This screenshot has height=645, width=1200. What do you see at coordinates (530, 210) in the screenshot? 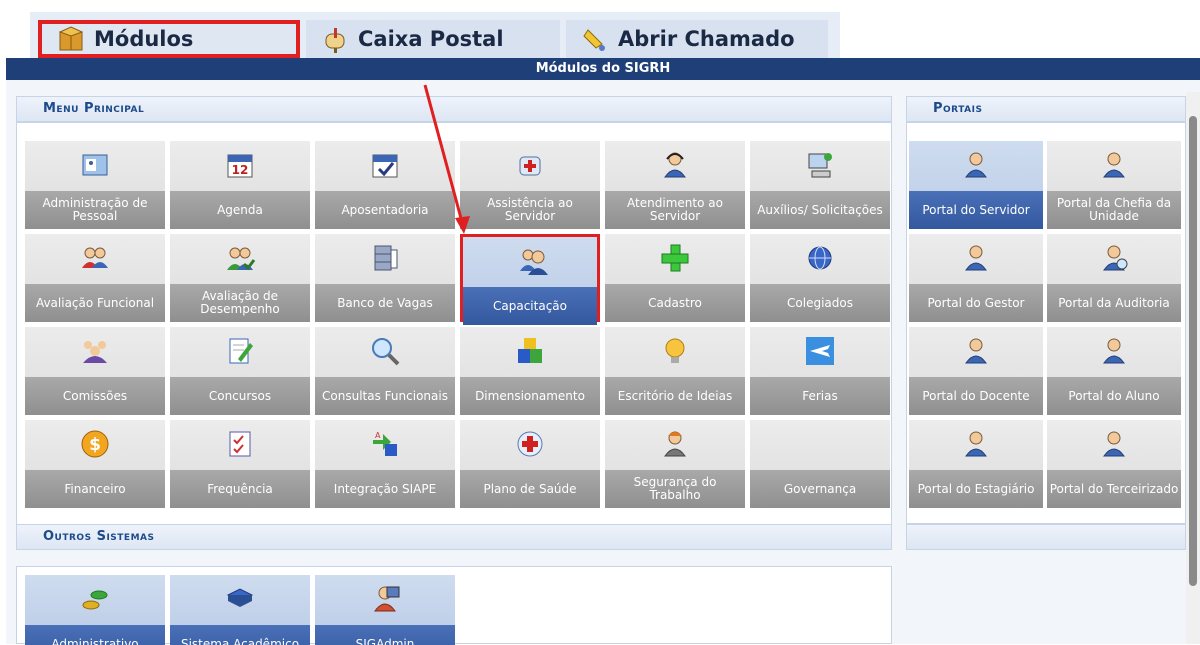
I see `tile-label: Assistência ao Servidor` at bounding box center [530, 210].